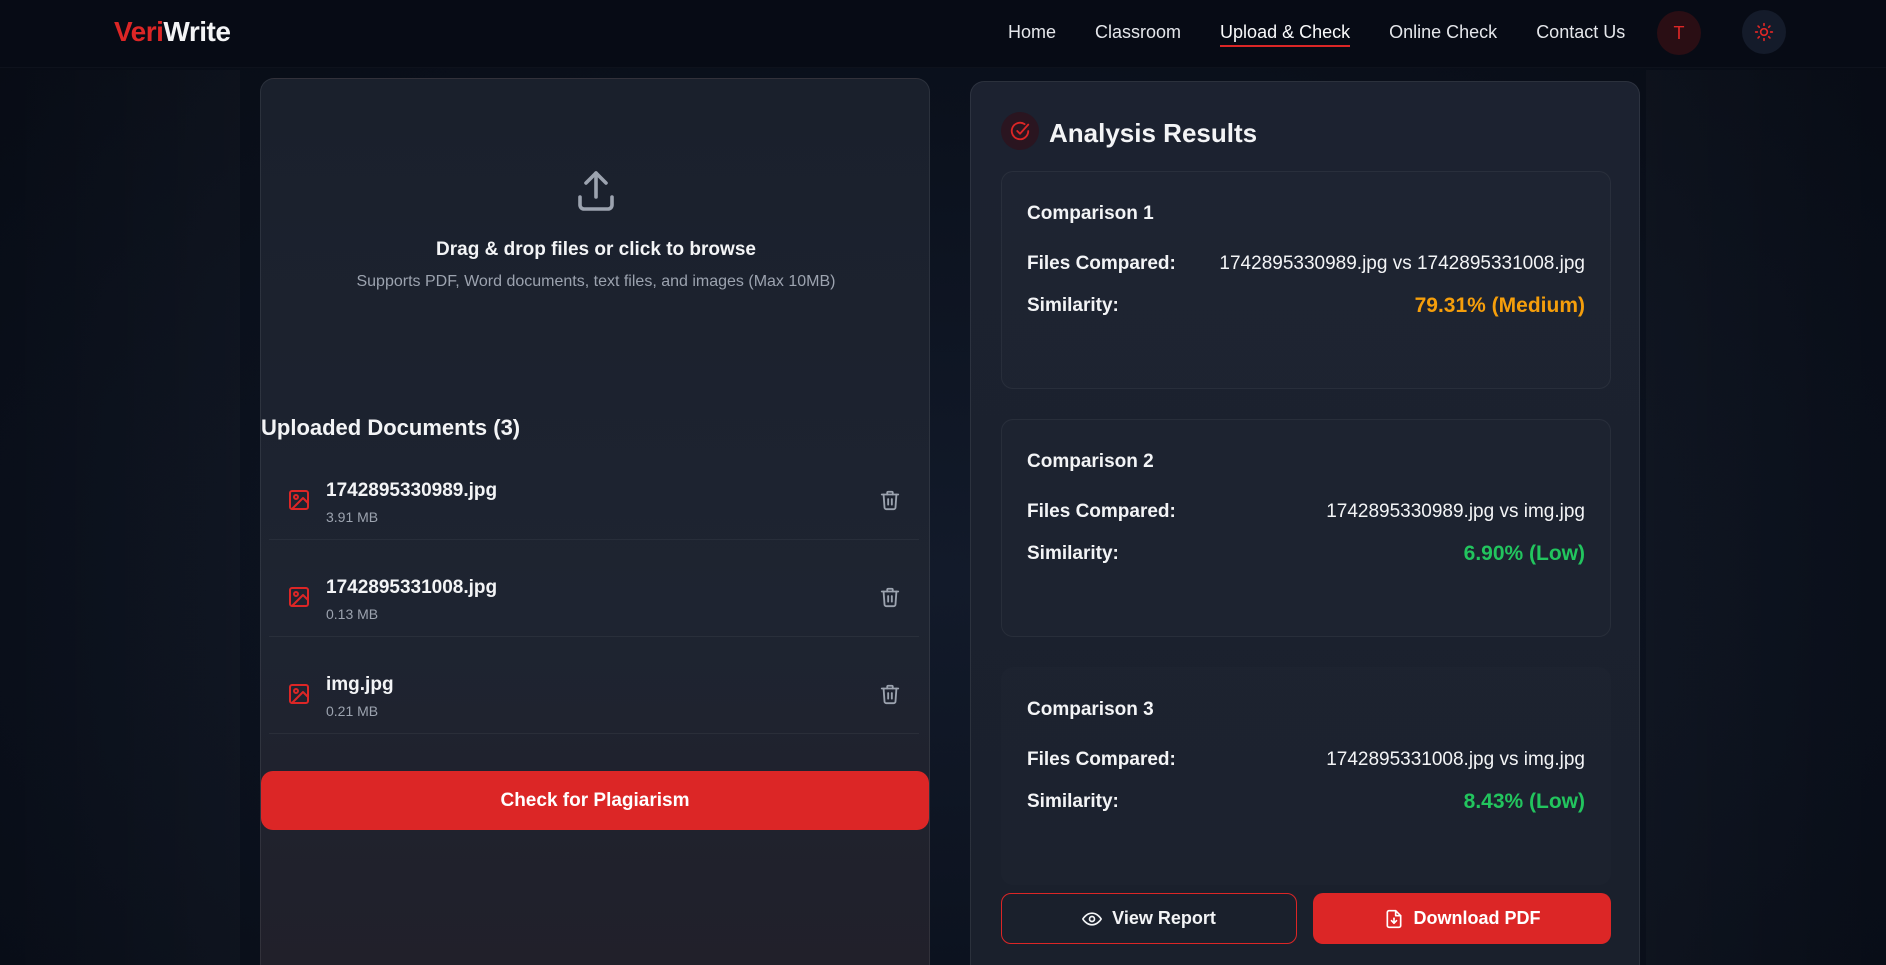  Describe the element at coordinates (1090, 709) in the screenshot. I see `comparison-title: Comparison 3` at that location.